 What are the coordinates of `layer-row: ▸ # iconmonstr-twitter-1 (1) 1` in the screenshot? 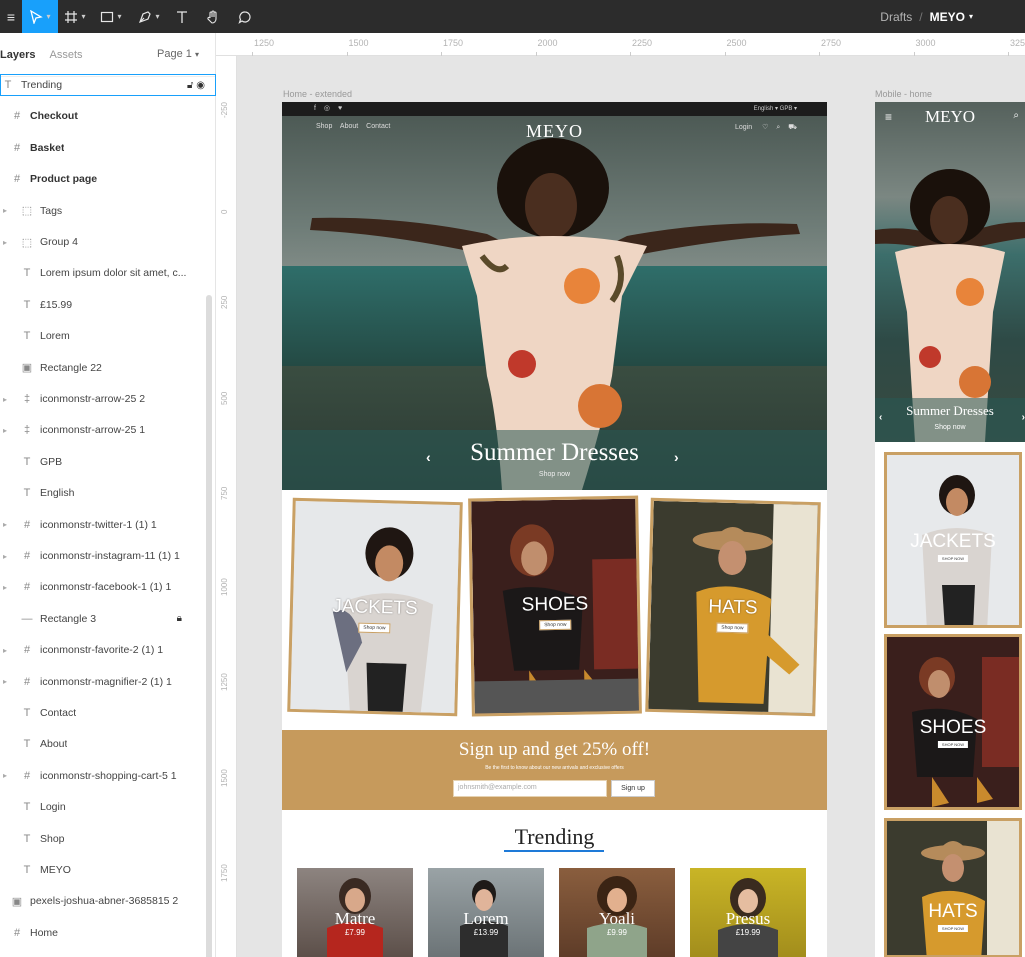 It's located at (108, 525).